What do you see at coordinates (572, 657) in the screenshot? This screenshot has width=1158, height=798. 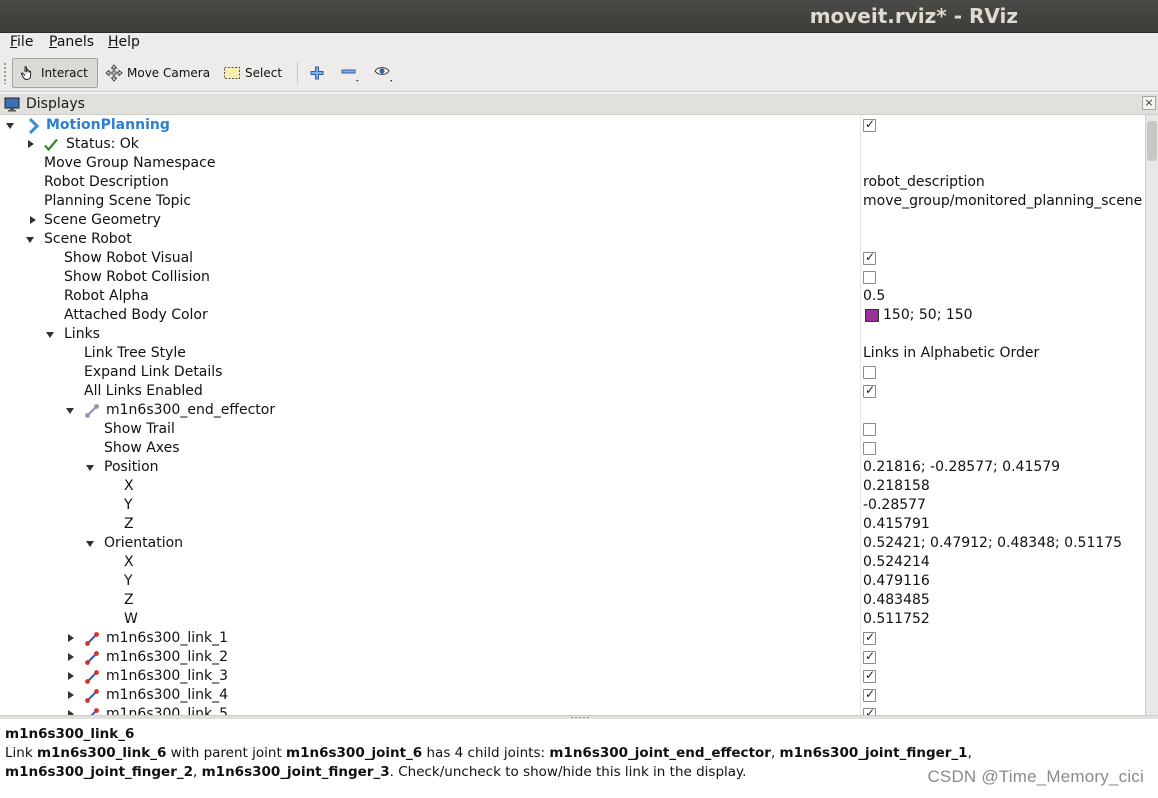 I see `tree-row-link-2: m1n6s300_link_2` at bounding box center [572, 657].